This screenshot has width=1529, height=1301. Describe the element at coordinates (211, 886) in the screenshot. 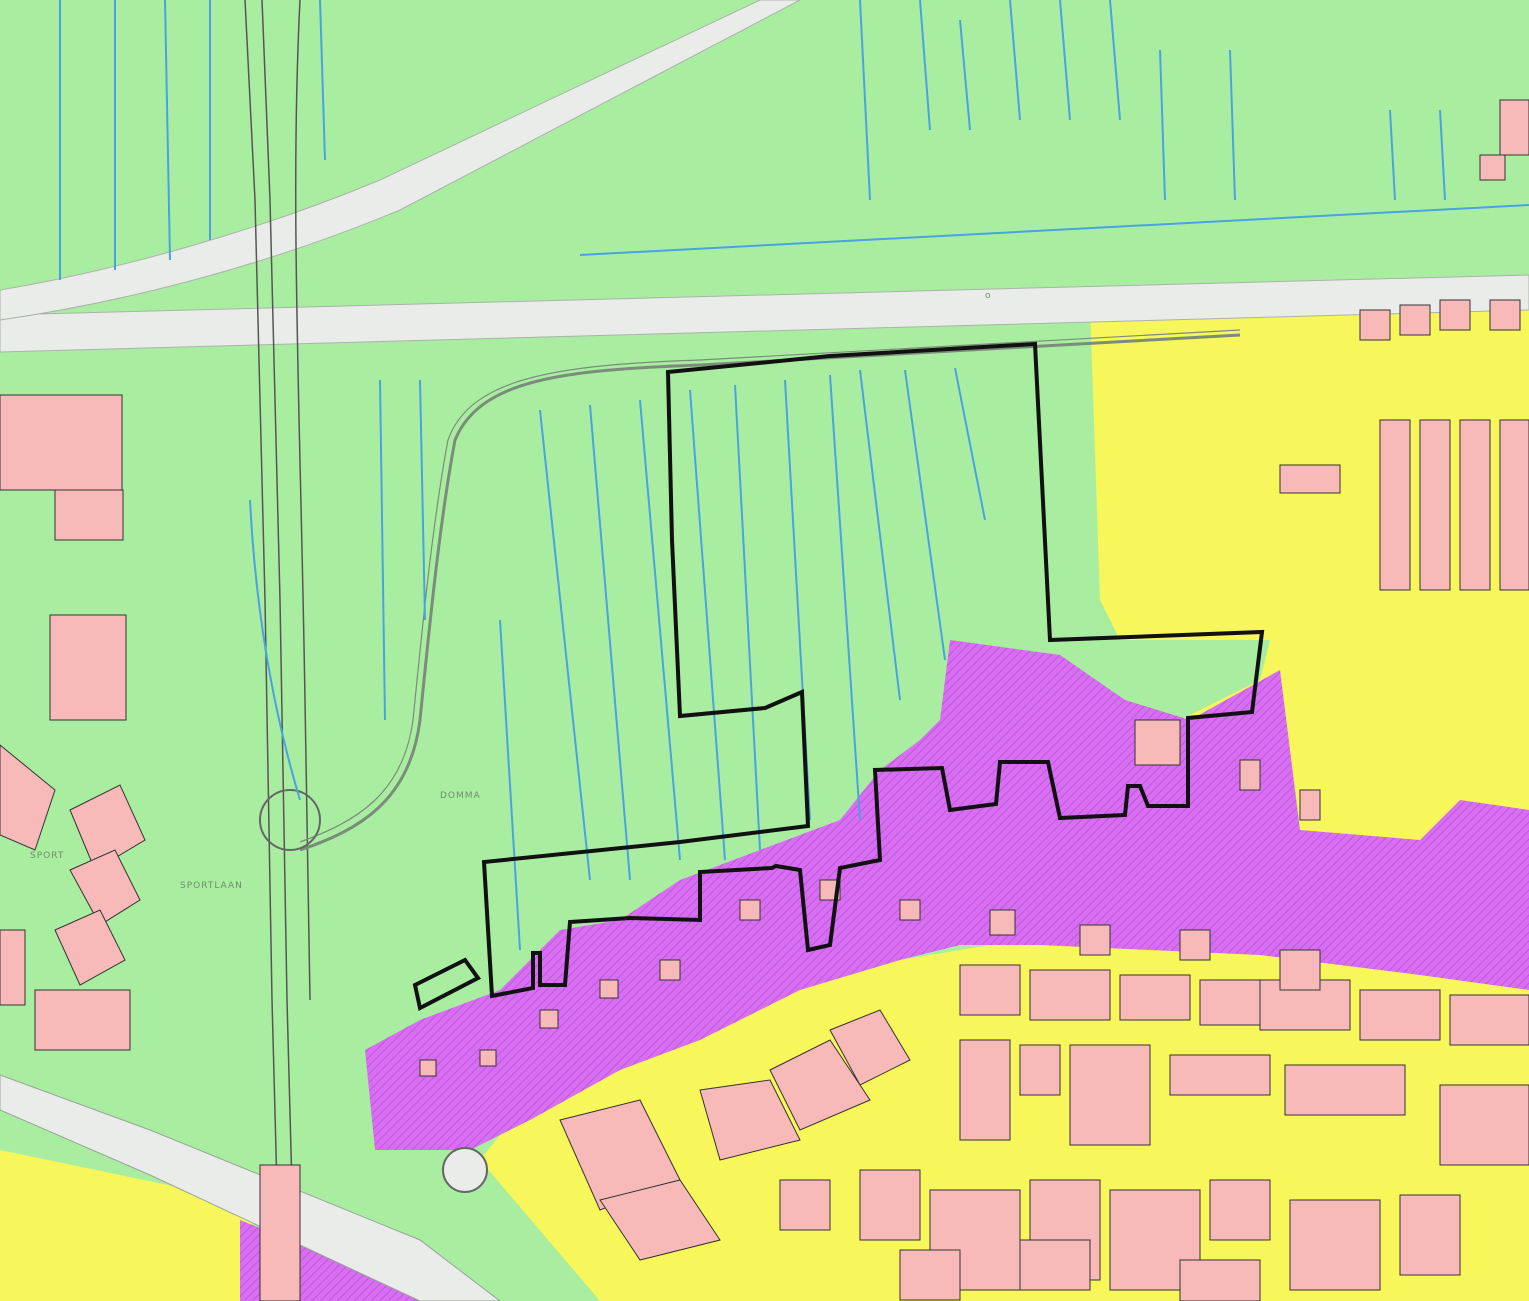

I see `street-label-sportlaan: SPORTLAAN` at that location.